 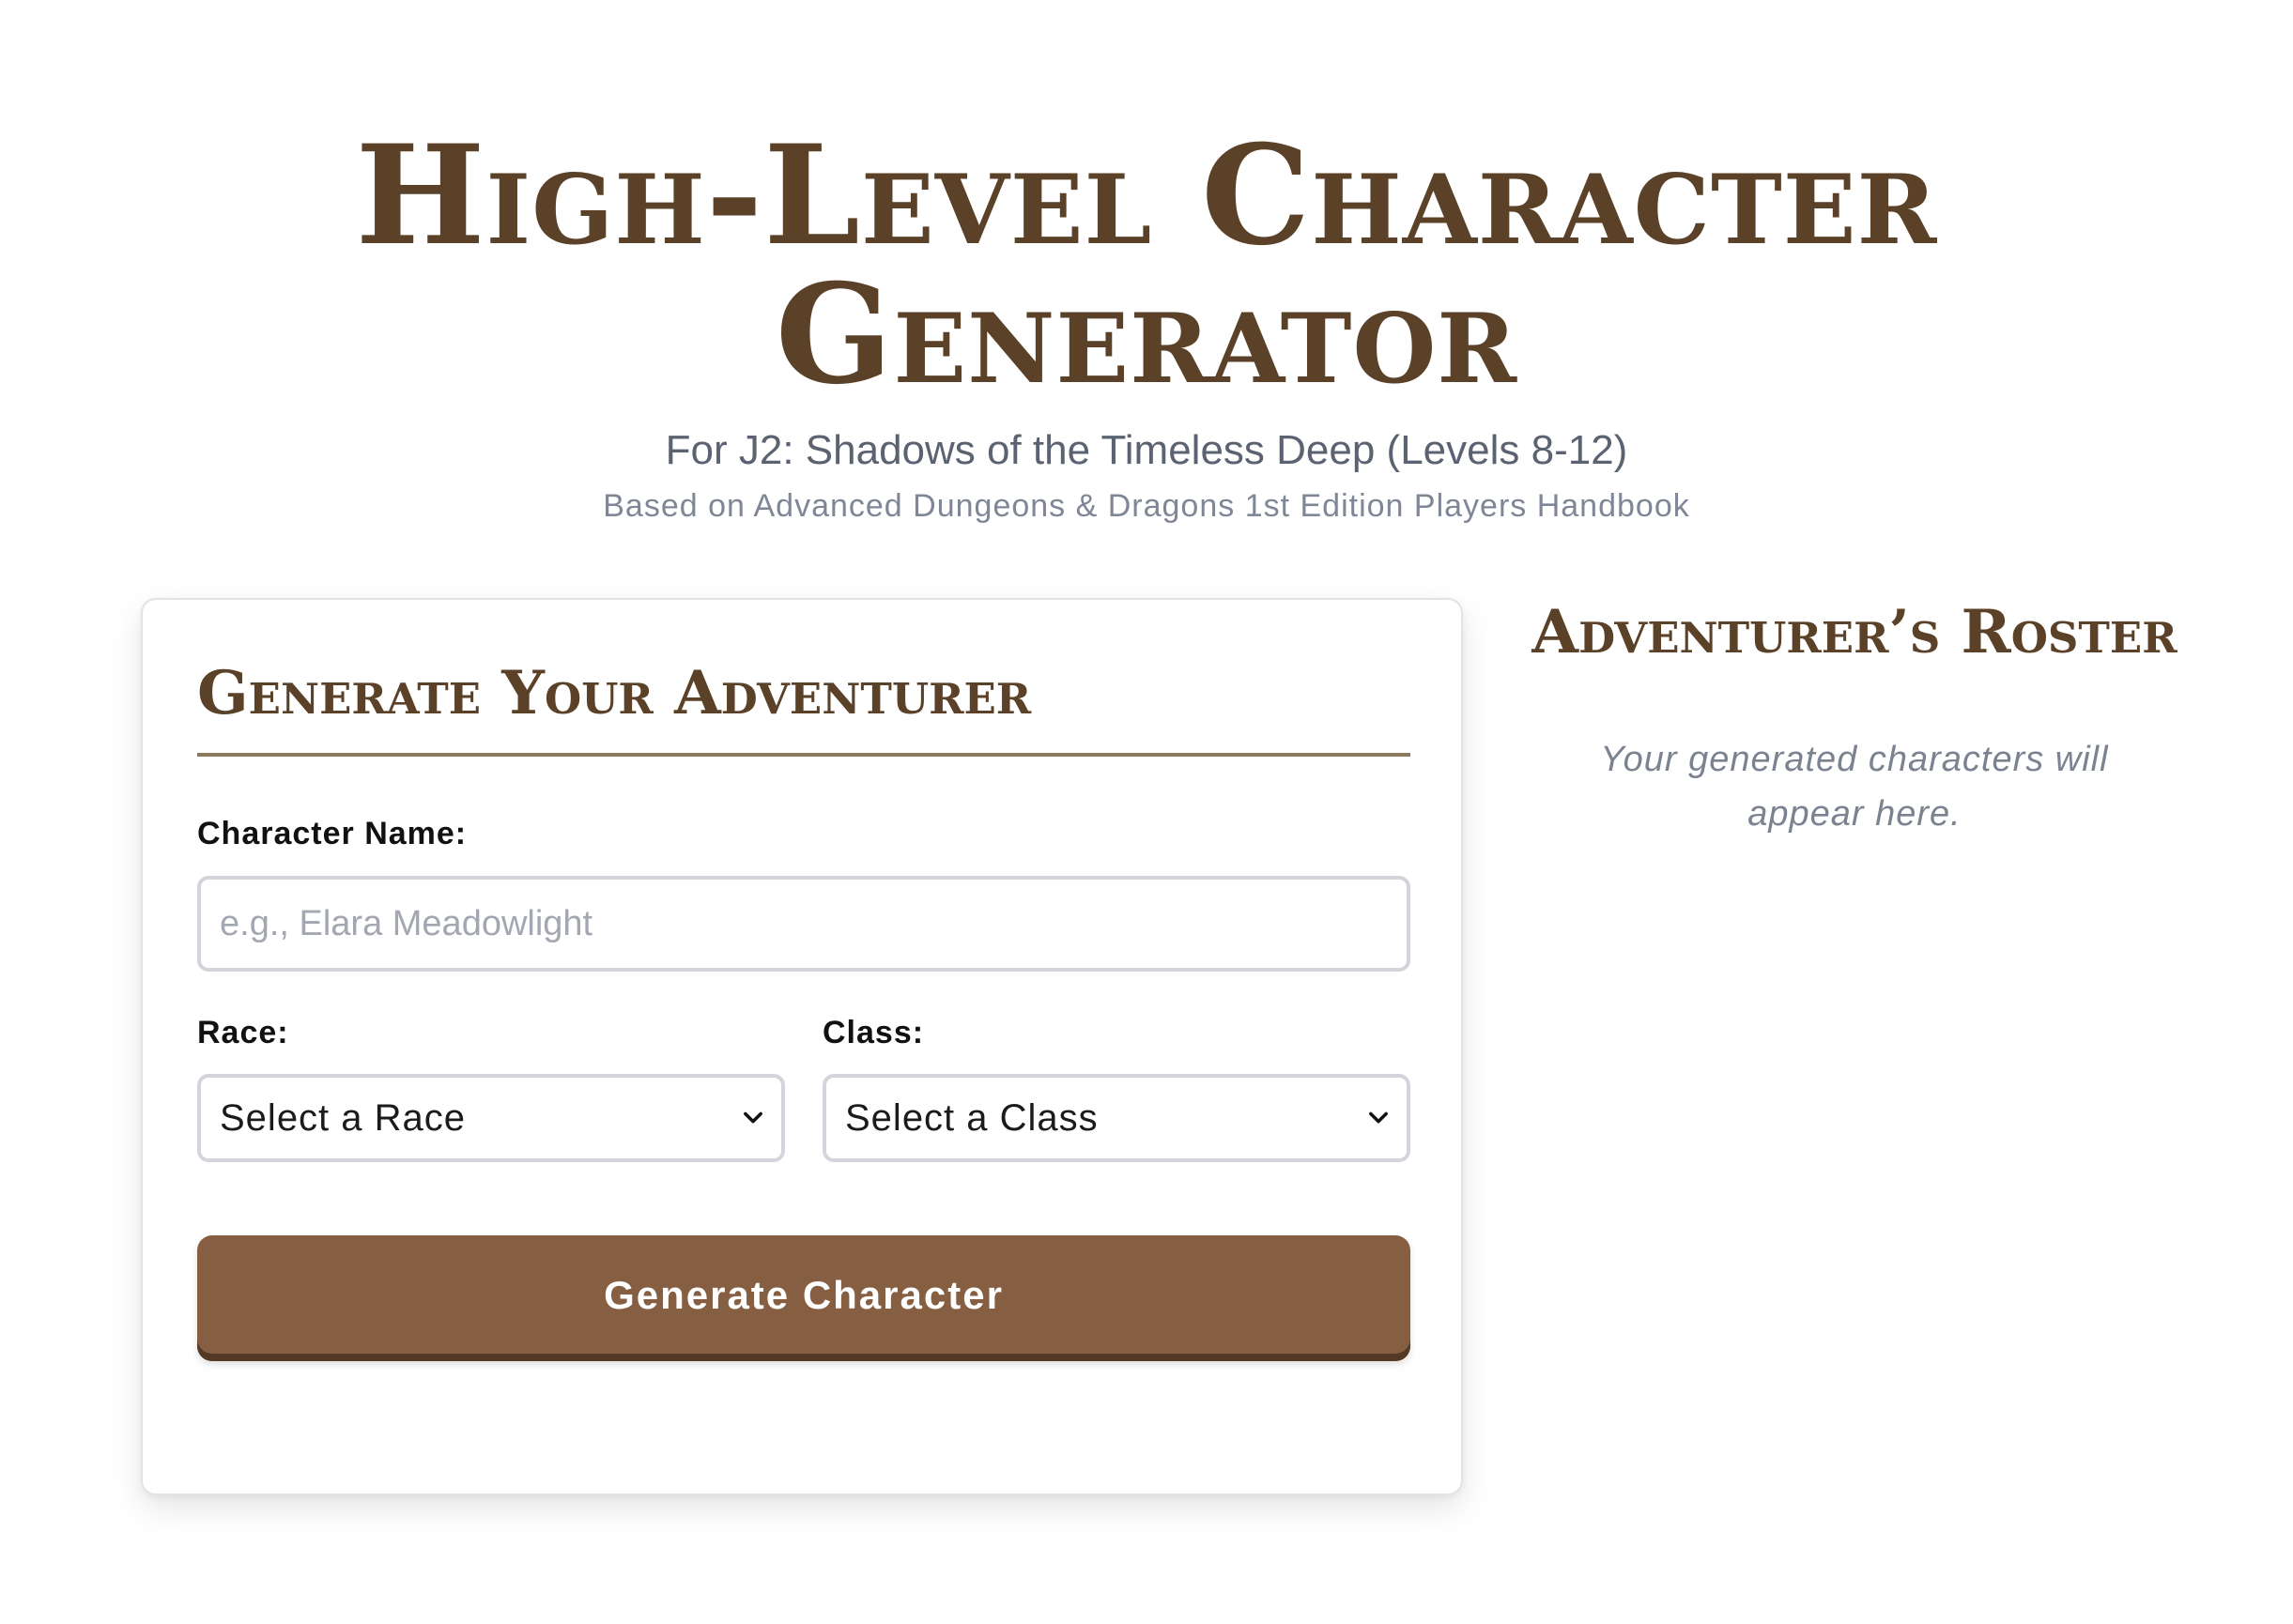 I want to click on generator-title: Generate Your Adventurer, so click(x=614, y=693).